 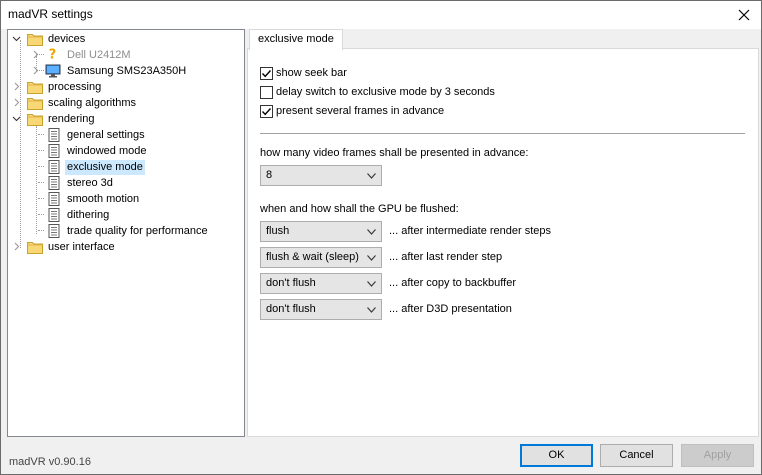 What do you see at coordinates (105, 167) in the screenshot?
I see `tree-item-label: exclusive mode` at bounding box center [105, 167].